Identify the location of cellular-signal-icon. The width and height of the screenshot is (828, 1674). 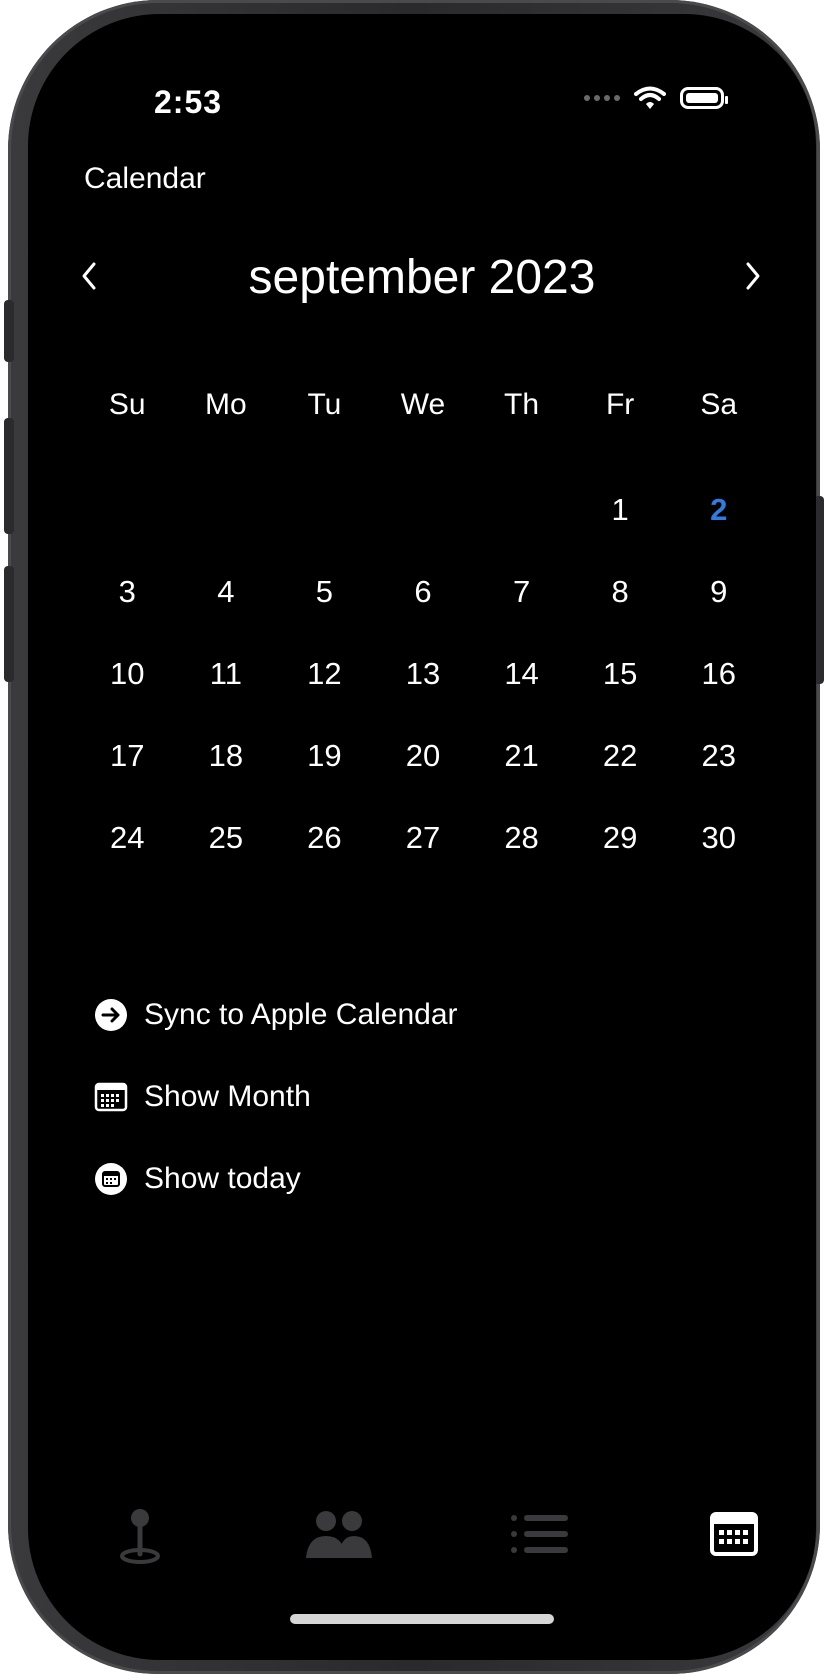
(602, 98).